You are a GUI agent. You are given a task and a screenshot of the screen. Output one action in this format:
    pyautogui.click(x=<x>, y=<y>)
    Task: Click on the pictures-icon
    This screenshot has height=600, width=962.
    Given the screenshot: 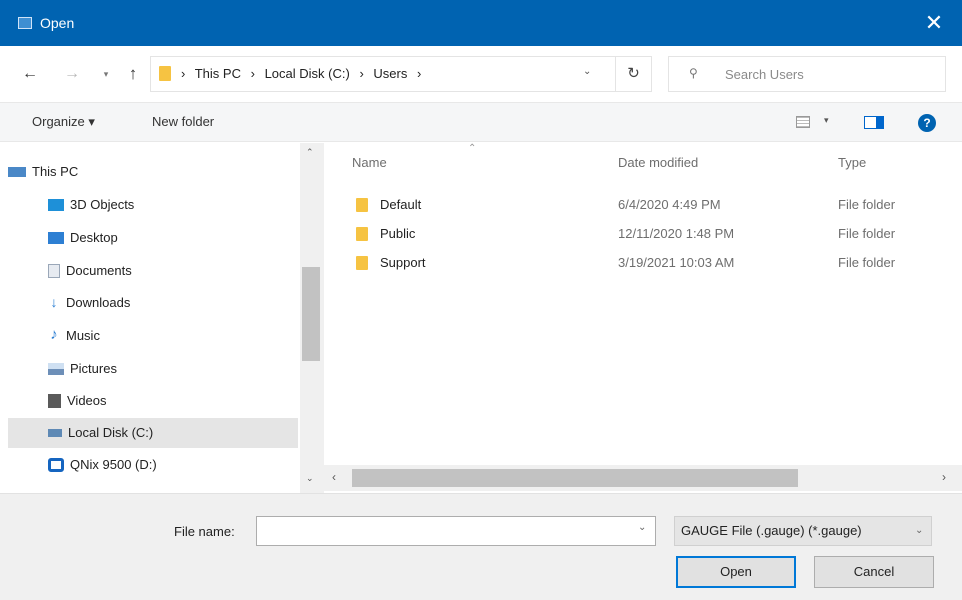 What is the action you would take?
    pyautogui.click(x=56, y=368)
    